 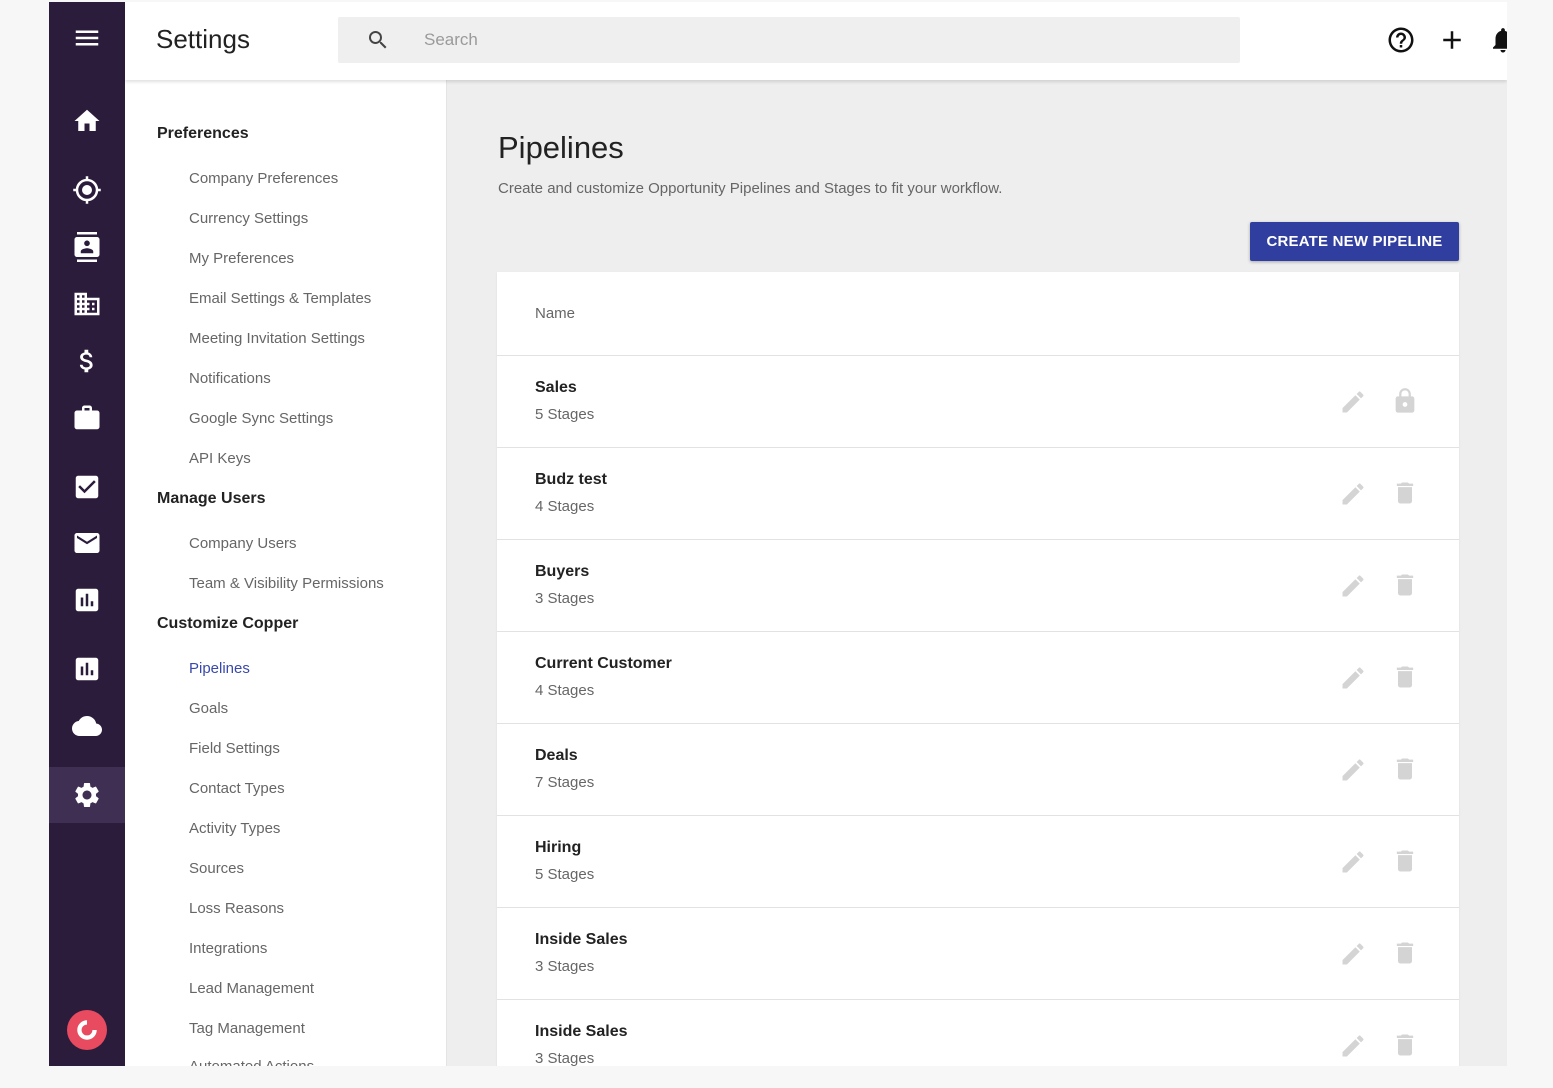 What do you see at coordinates (280, 298) in the screenshot?
I see `nav-item-email-settings: Email Settings & Templates` at bounding box center [280, 298].